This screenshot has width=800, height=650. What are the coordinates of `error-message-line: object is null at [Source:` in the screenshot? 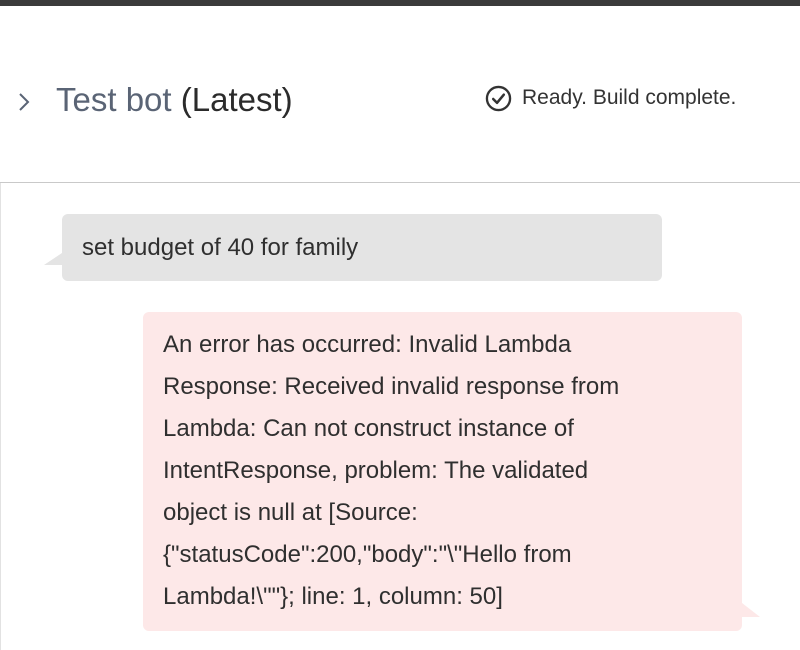 It's located at (290, 512).